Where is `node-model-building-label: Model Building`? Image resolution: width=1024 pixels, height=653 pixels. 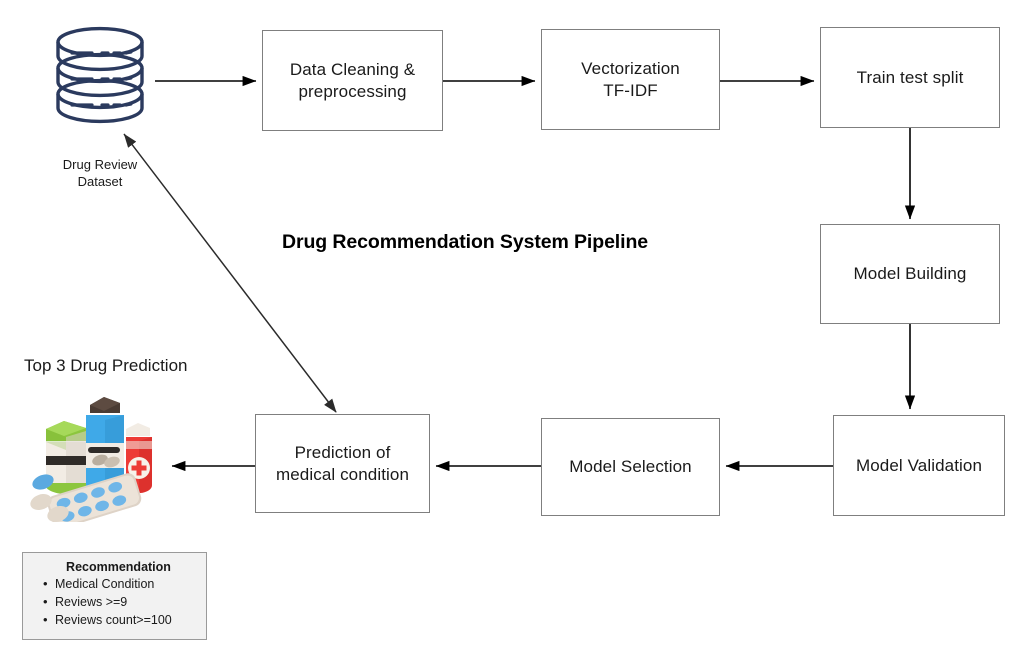
node-model-building-label: Model Building is located at coordinates (910, 274).